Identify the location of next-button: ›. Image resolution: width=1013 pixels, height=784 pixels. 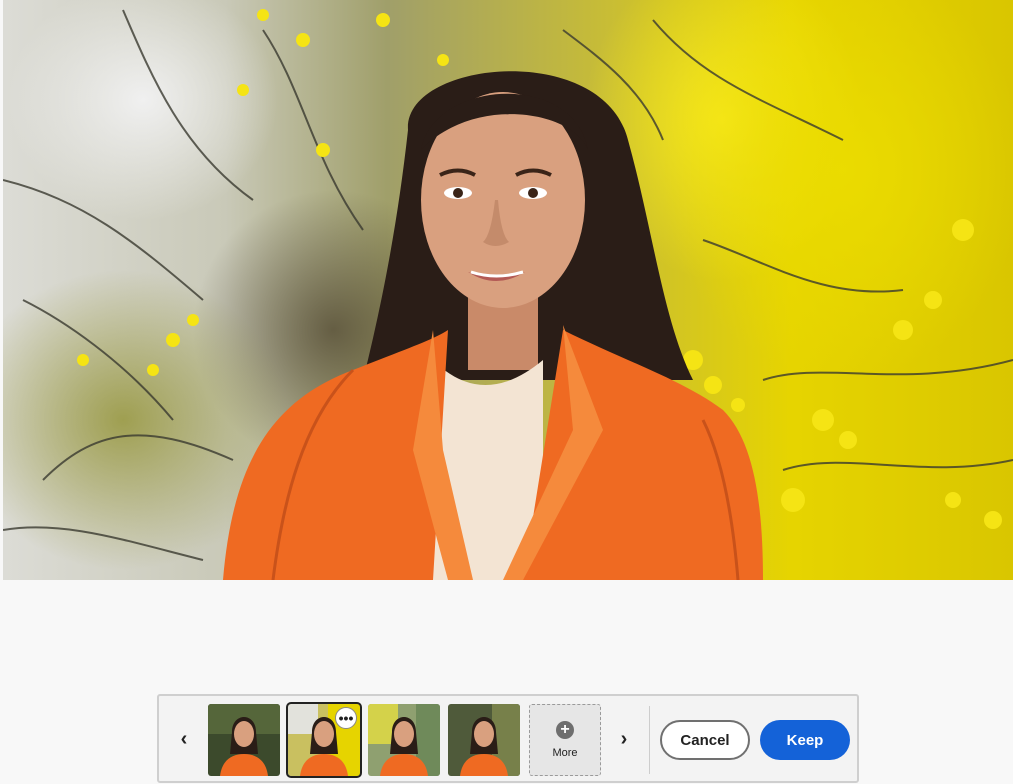
(624, 739).